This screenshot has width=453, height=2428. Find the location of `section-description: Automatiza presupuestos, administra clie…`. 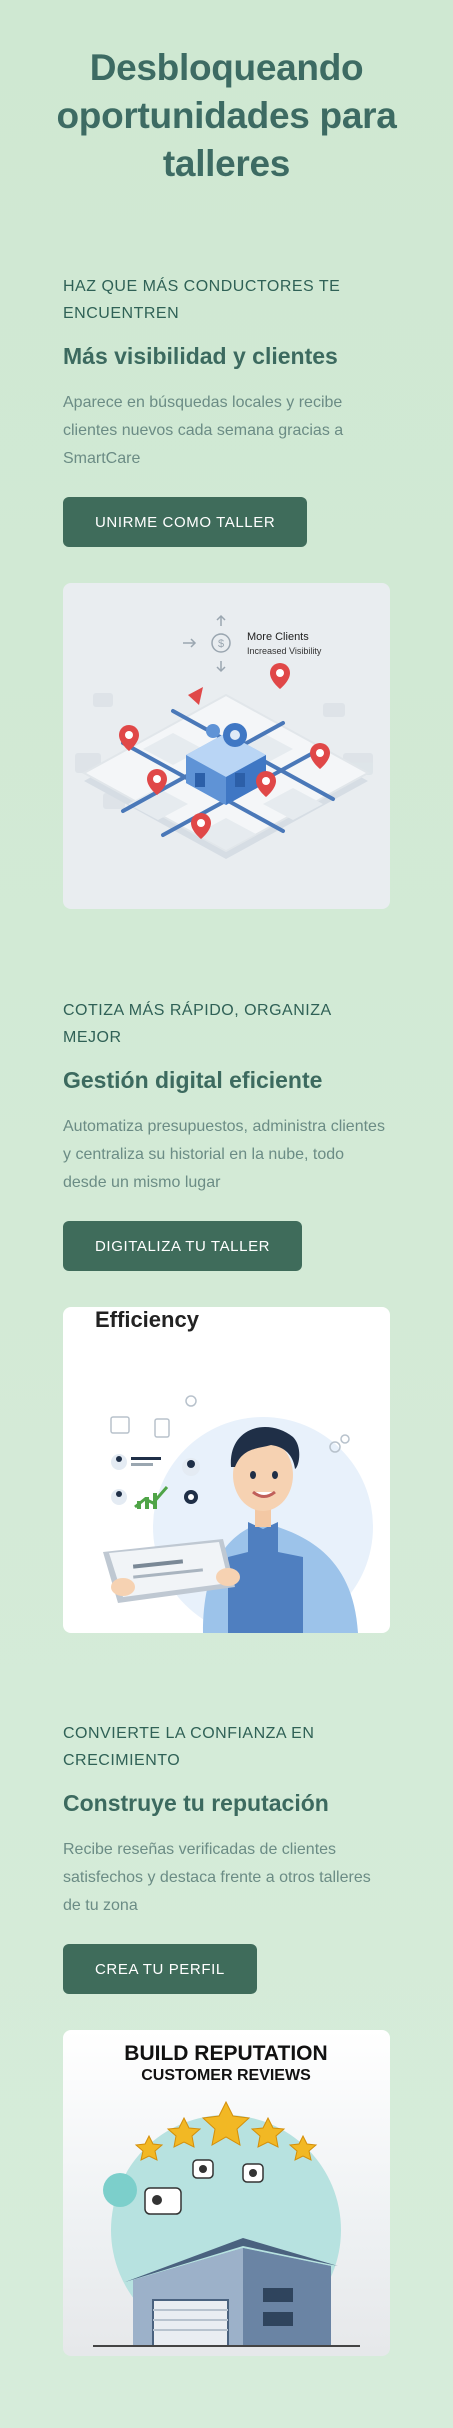

section-description: Automatiza presupuestos, administra clie… is located at coordinates (224, 1154).